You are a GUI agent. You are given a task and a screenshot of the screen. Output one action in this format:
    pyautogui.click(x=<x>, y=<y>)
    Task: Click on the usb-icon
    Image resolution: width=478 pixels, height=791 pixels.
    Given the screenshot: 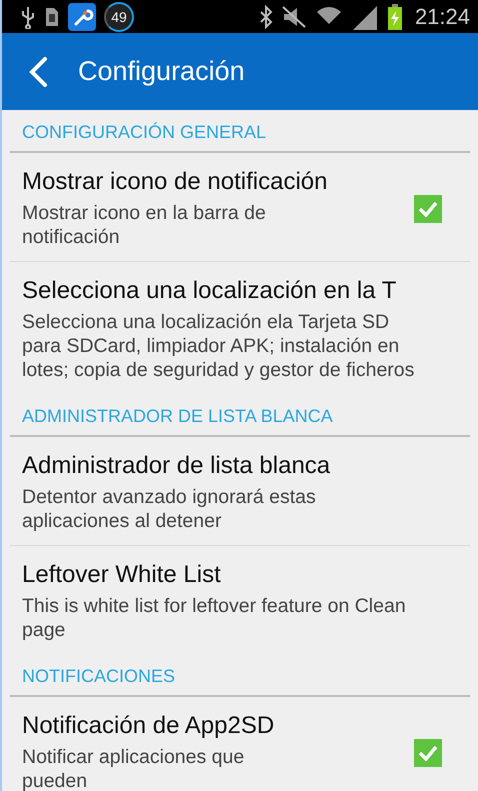 What is the action you would take?
    pyautogui.click(x=28, y=16)
    